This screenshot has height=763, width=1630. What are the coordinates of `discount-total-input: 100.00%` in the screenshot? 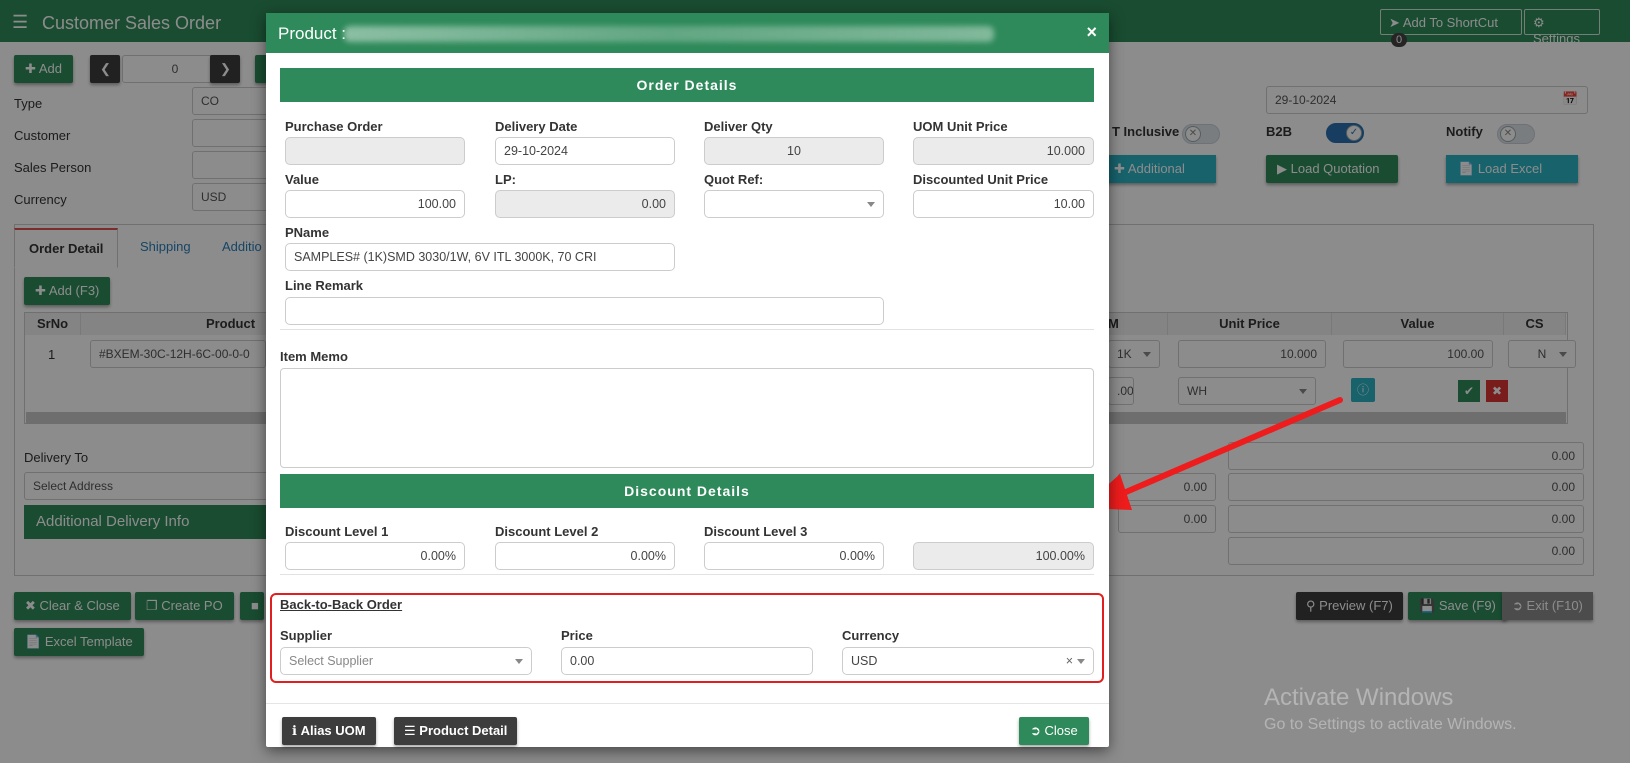 It's located at (1003, 556).